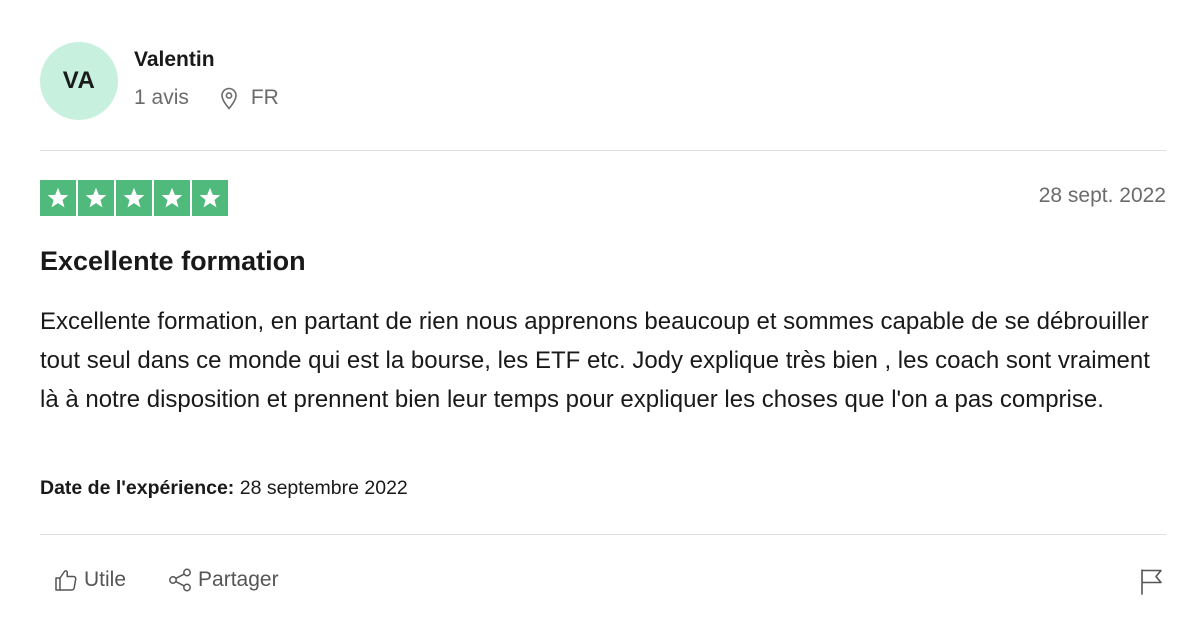  What do you see at coordinates (105, 579) in the screenshot?
I see `useful-label: Utile` at bounding box center [105, 579].